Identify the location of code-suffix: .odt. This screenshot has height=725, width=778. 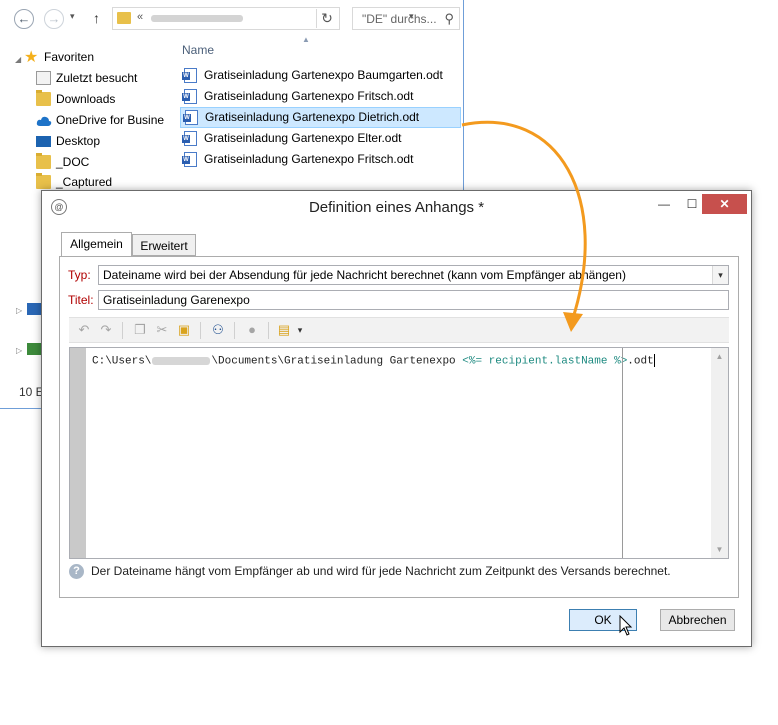
(640, 361).